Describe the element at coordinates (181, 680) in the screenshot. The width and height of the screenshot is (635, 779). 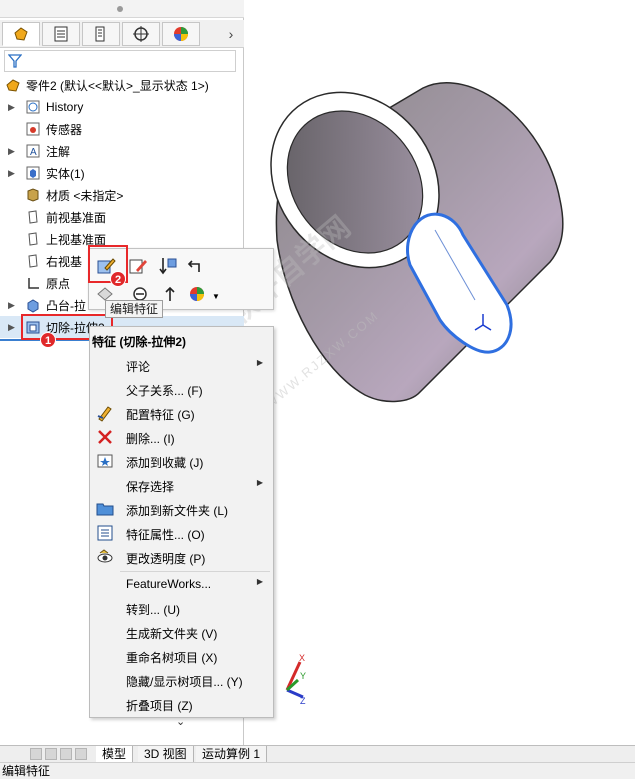
I see `menu-item-hide-show-tree-items: 隐藏/显示树项目... (Y)` at that location.